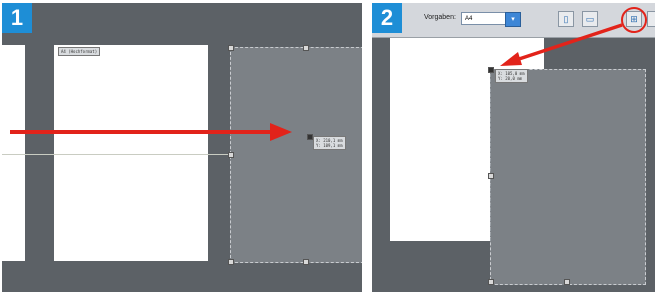 The width and height of the screenshot is (655, 294). Describe the element at coordinates (151, 132) in the screenshot. I see `red-arrow-right` at that location.